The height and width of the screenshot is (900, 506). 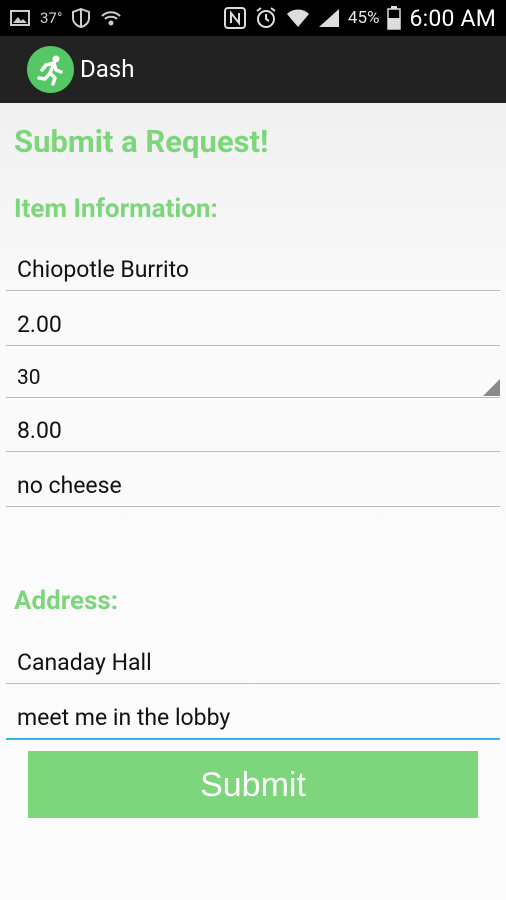 What do you see at coordinates (111, 18) in the screenshot?
I see `wifi-hotspot-icon` at bounding box center [111, 18].